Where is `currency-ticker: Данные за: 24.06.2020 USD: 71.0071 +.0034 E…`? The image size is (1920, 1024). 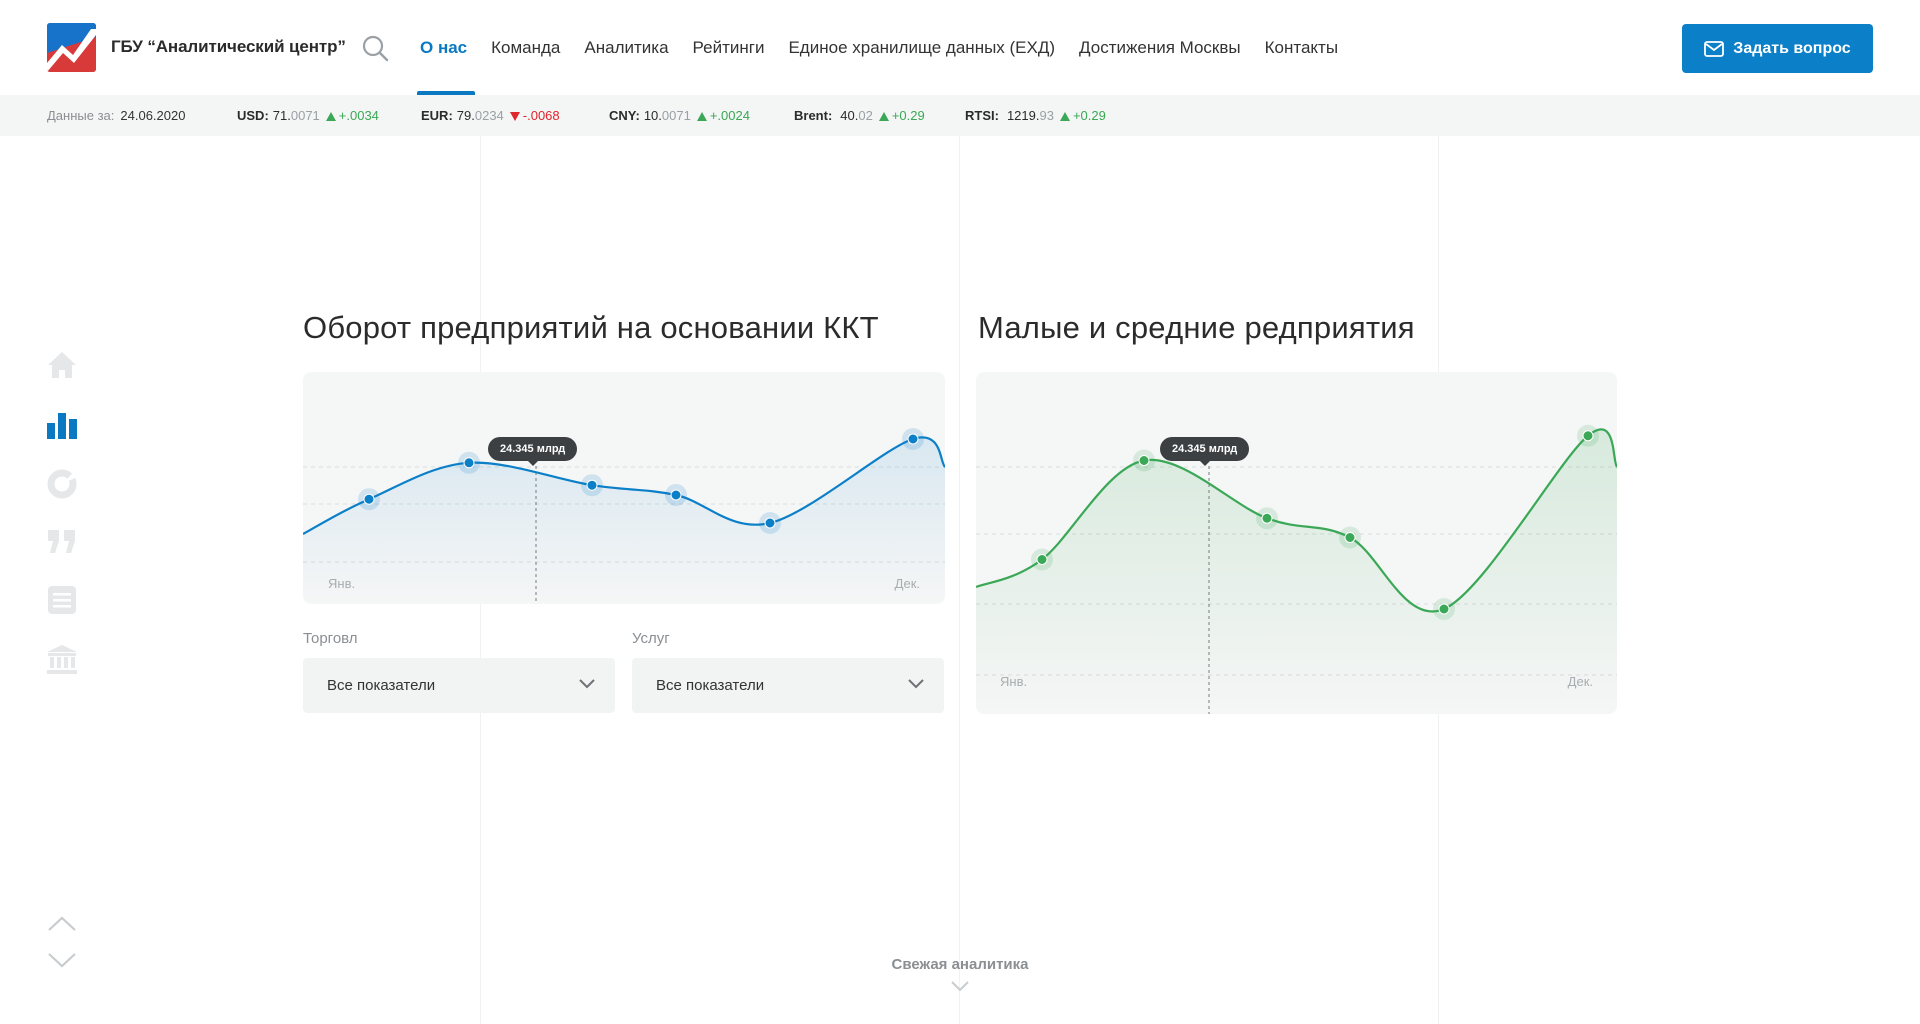
currency-ticker: Данные за: 24.06.2020 USD: 71.0071 +.0034 E… is located at coordinates (960, 115).